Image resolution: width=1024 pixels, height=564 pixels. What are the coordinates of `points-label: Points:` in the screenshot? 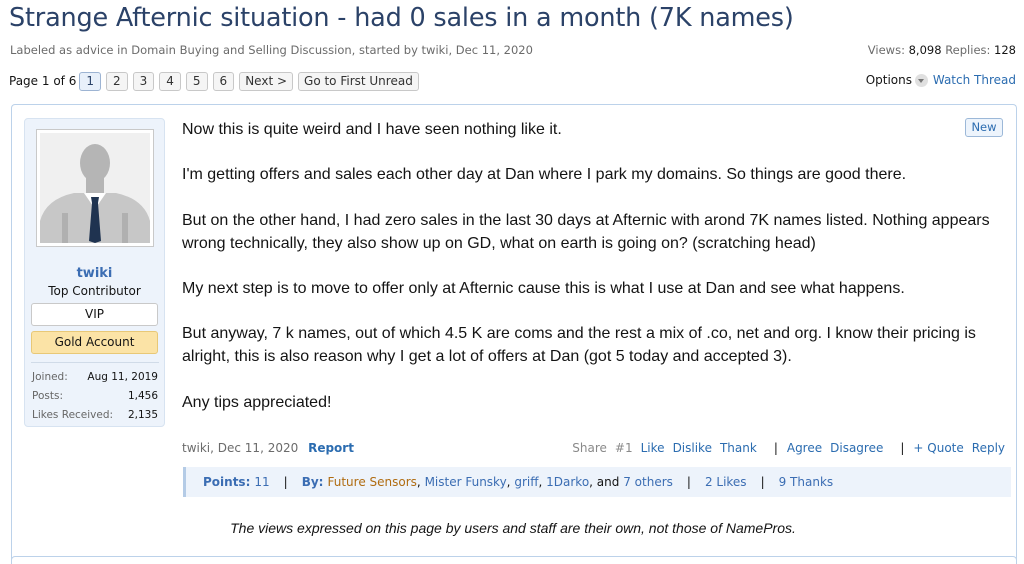 It's located at (227, 482).